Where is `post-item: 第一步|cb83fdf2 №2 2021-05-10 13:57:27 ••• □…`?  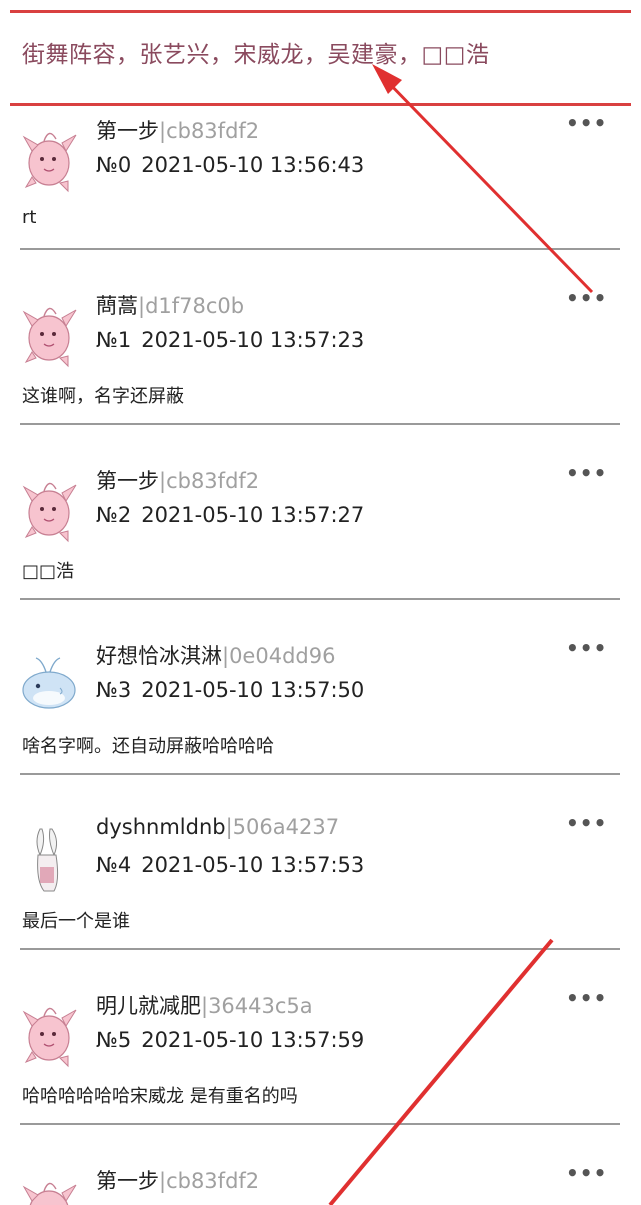
post-item: 第一步|cb83fdf2 №2 2021-05-10 13:57:27 ••• □… is located at coordinates (320, 548).